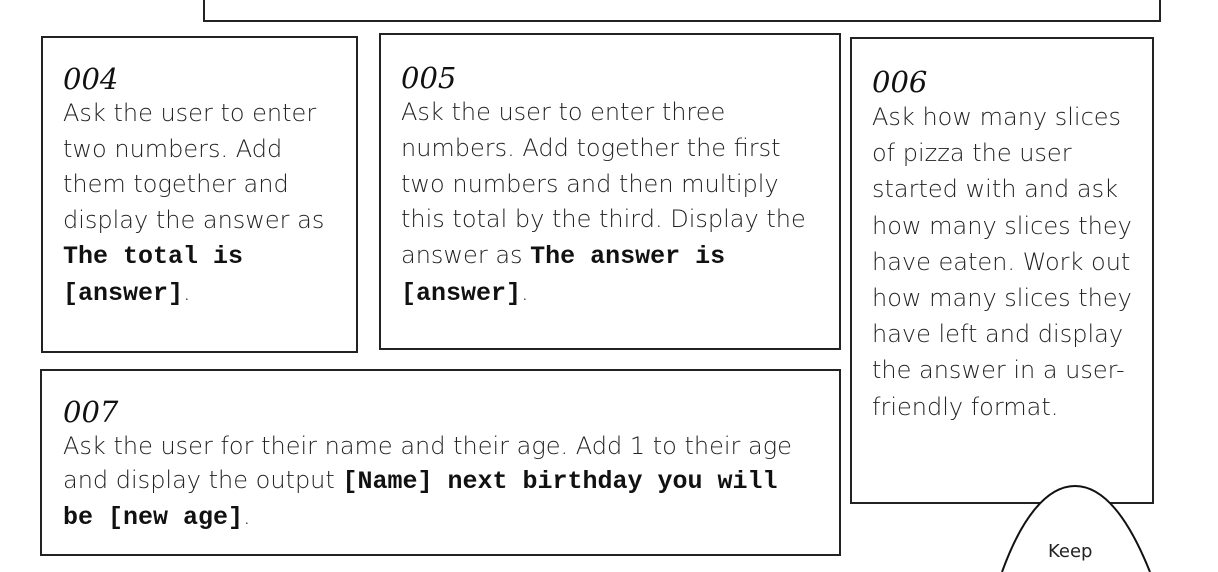  Describe the element at coordinates (153, 275) in the screenshot. I see `task-output-code: The total is [answer]` at that location.